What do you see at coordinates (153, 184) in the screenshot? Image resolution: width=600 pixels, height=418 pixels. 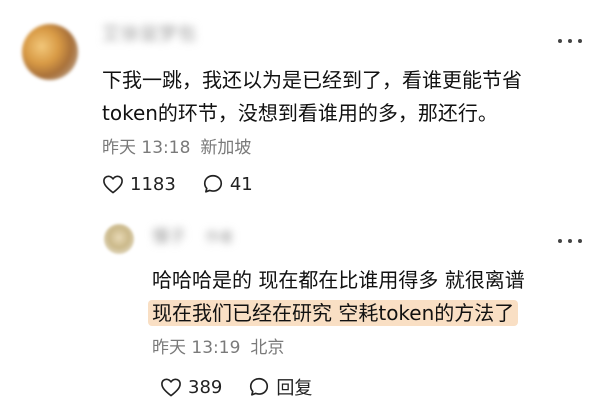 I see `like-count: 1183` at bounding box center [153, 184].